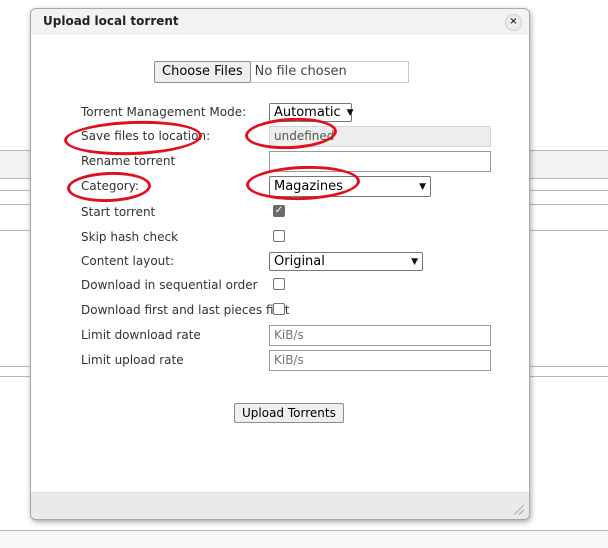  I want to click on content-layout-select: Original ▼, so click(346, 261).